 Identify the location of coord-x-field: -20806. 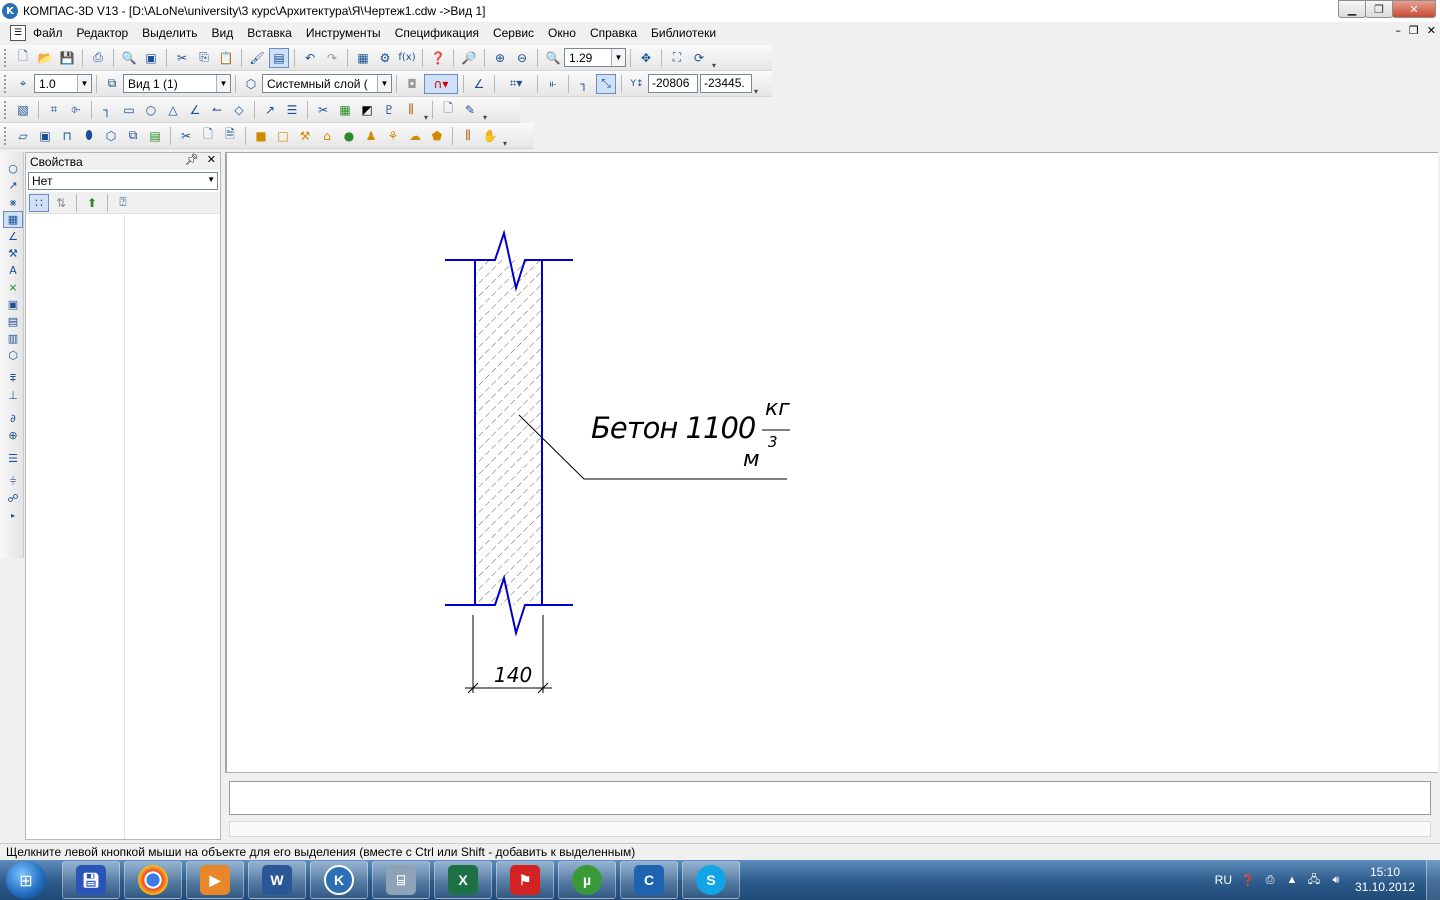
(673, 83).